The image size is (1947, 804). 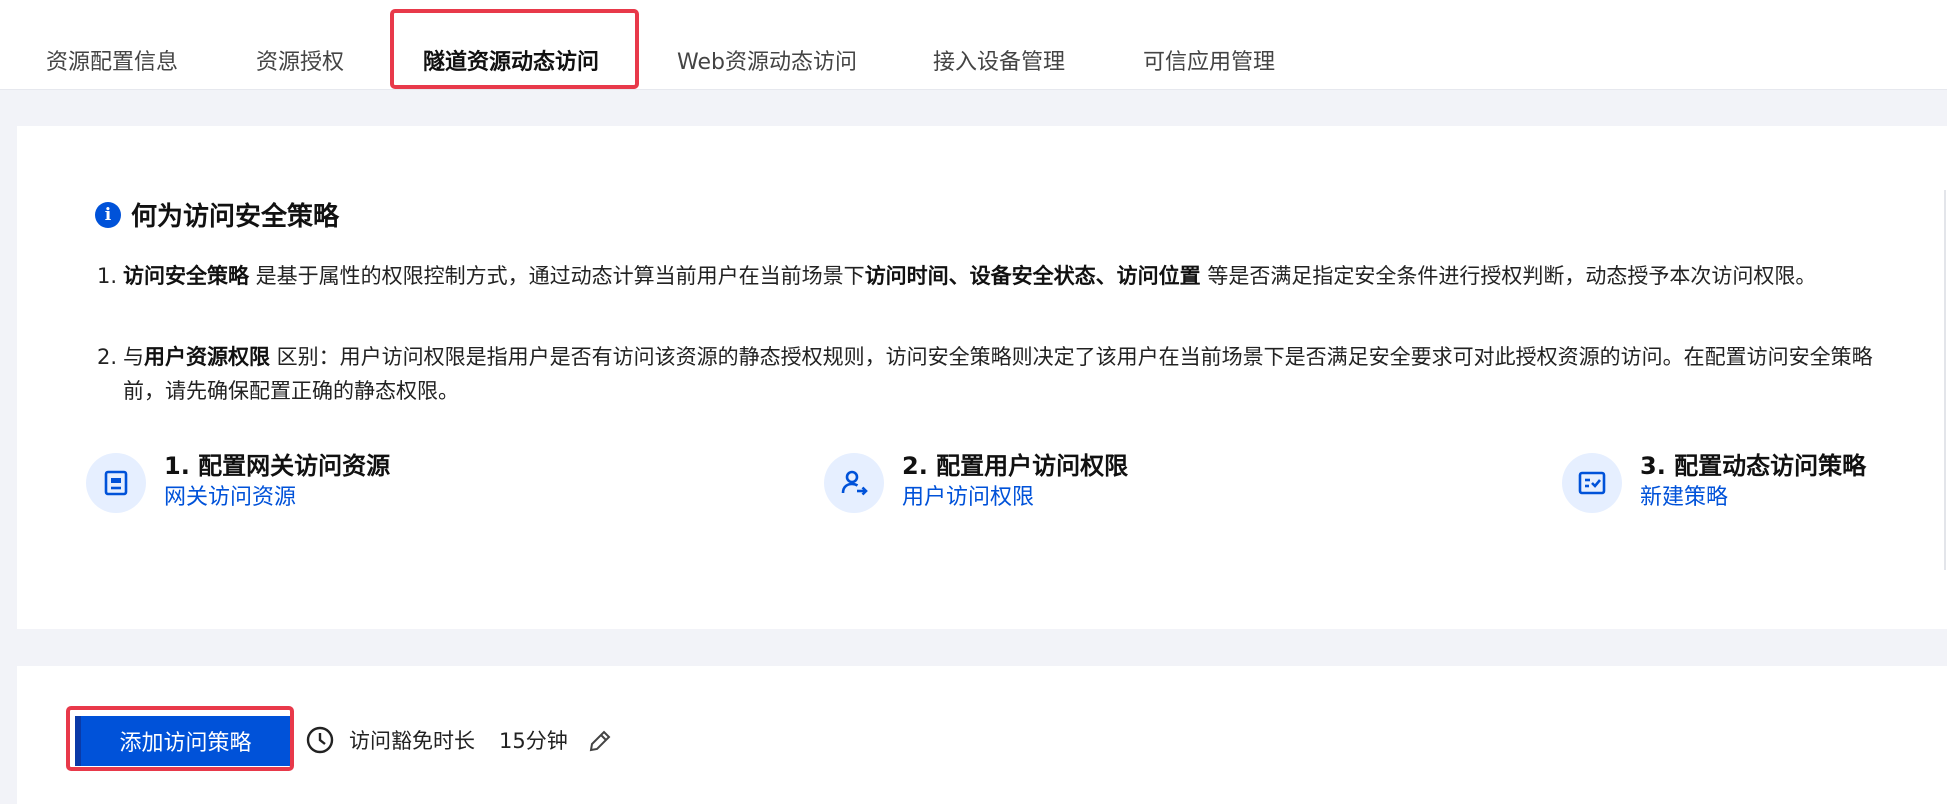 I want to click on scroll-track, so click(x=1945, y=380).